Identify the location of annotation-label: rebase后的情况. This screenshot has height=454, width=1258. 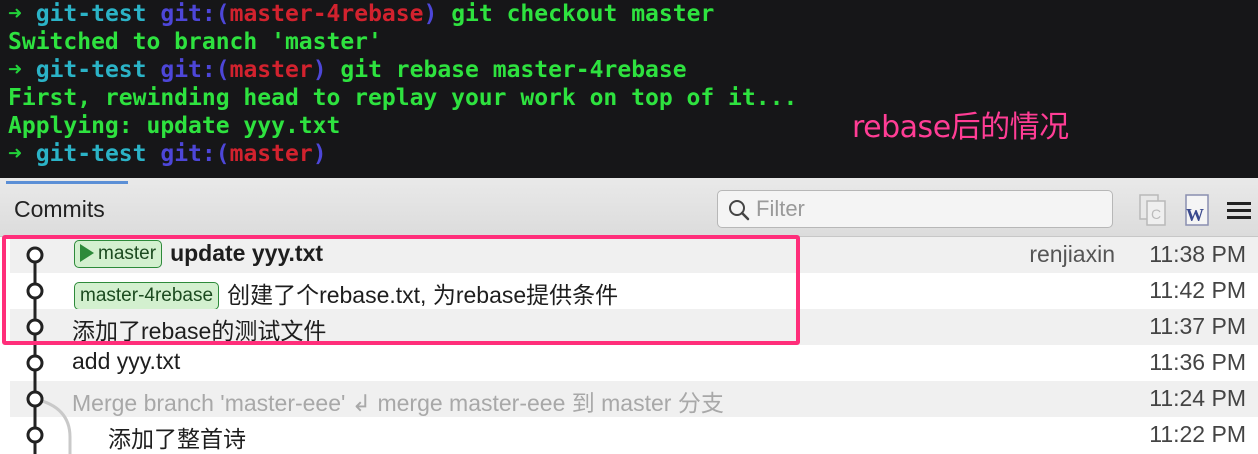
(960, 127).